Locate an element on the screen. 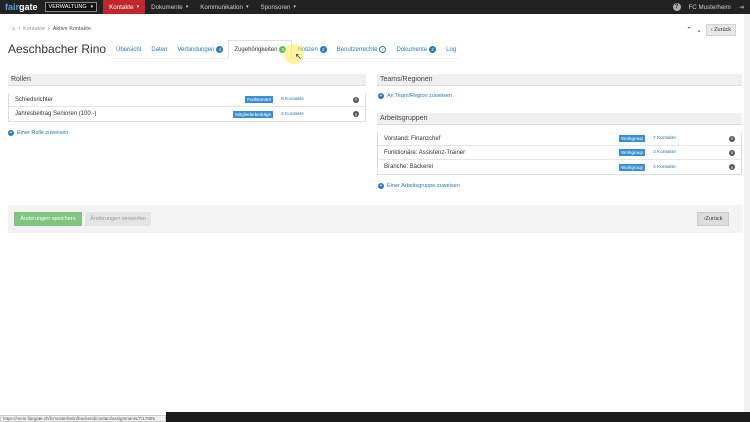  tab-daten: Daten is located at coordinates (159, 49).